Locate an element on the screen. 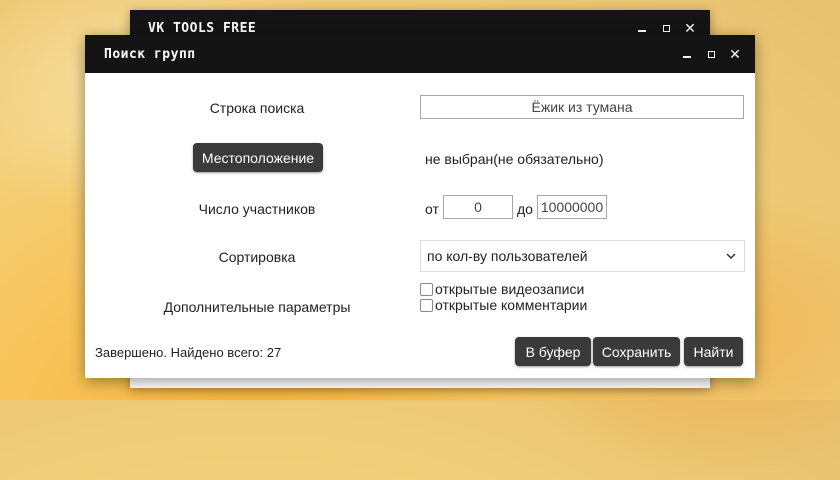 The width and height of the screenshot is (840, 480). status-text: Завершено. Найдено всего: 27 is located at coordinates (188, 352).